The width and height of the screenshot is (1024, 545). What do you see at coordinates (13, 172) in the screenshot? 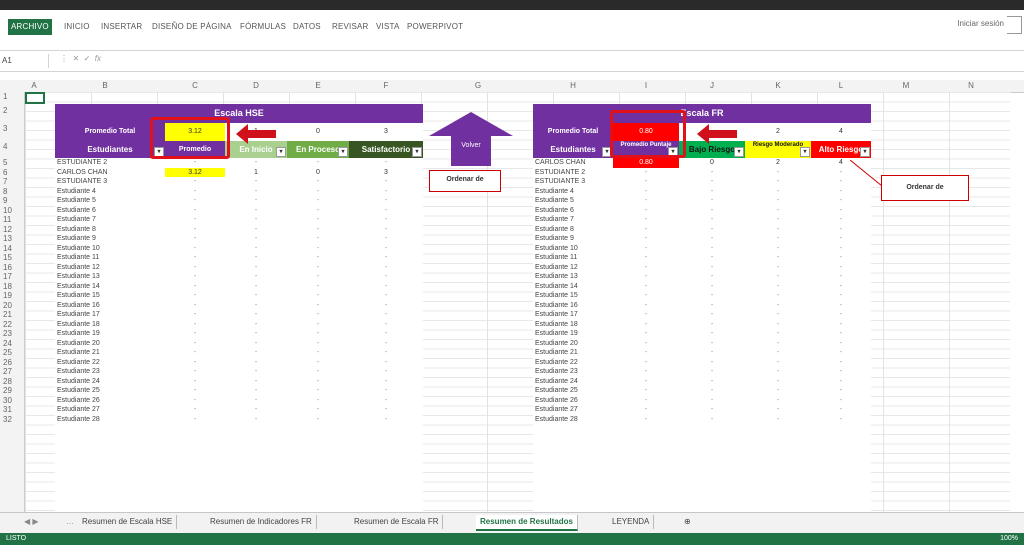
I see `row-header: 6` at bounding box center [13, 172].